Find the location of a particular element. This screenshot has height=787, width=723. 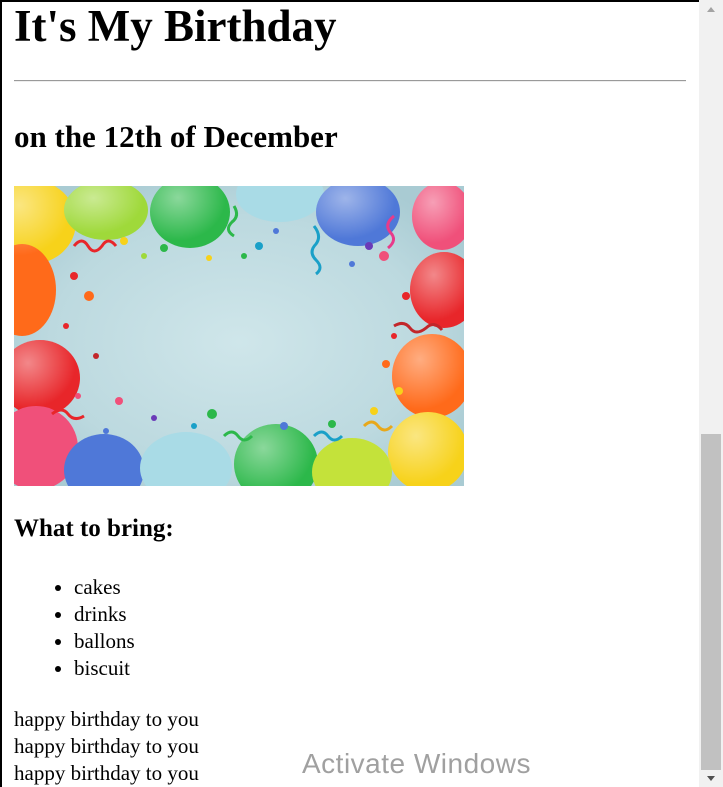

page-title: It's My Birthday is located at coordinates (175, 26).